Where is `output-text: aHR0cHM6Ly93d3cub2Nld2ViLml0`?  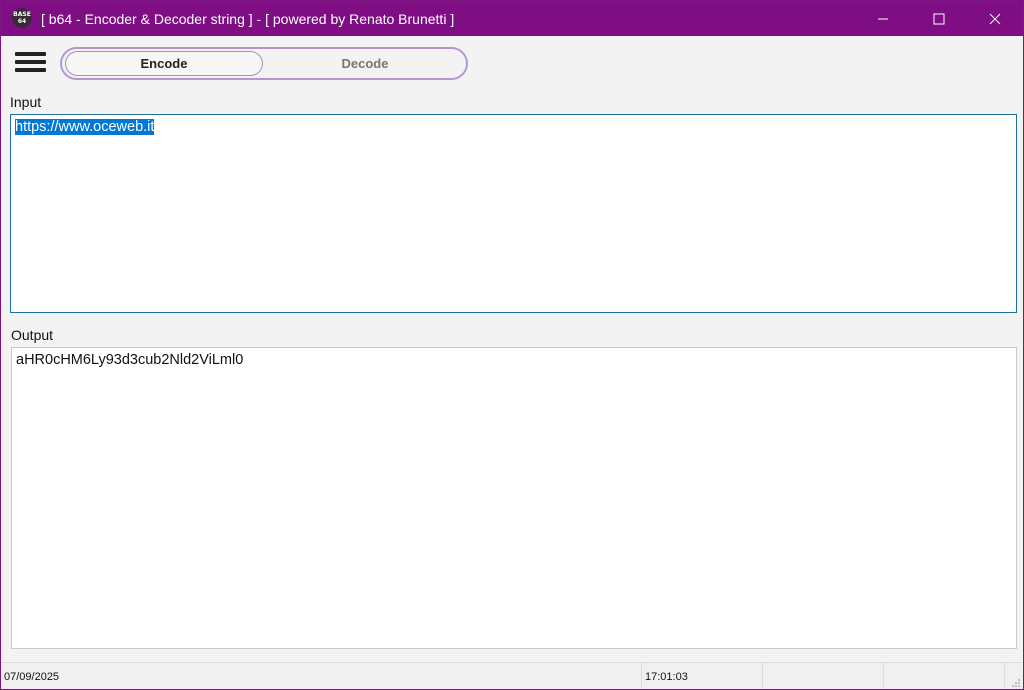
output-text: aHR0cHM6Ly93d3cub2Nld2ViLml0 is located at coordinates (130, 360).